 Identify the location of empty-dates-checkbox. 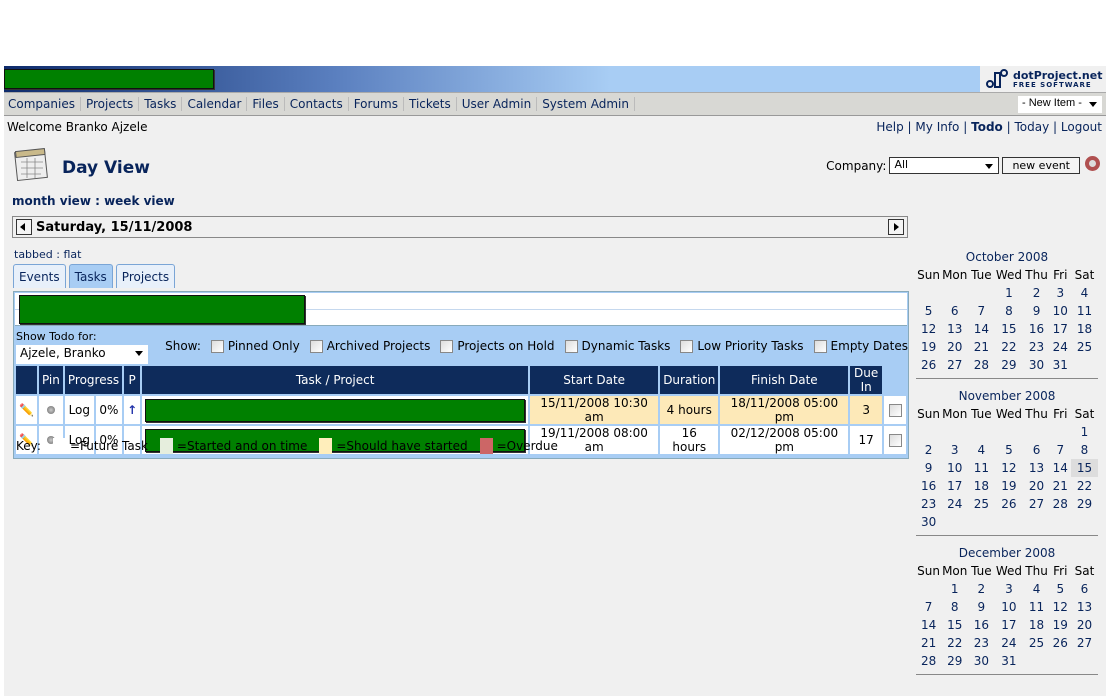
(820, 346).